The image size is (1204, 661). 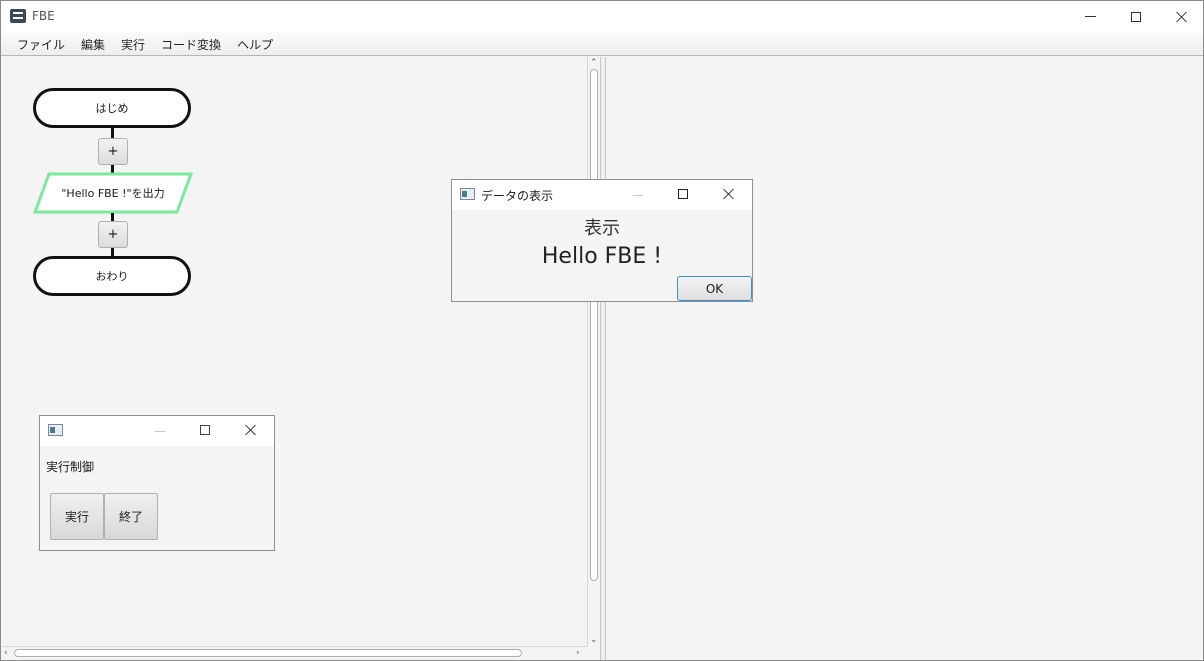 I want to click on data-value: Hello FBE !, so click(x=602, y=256).